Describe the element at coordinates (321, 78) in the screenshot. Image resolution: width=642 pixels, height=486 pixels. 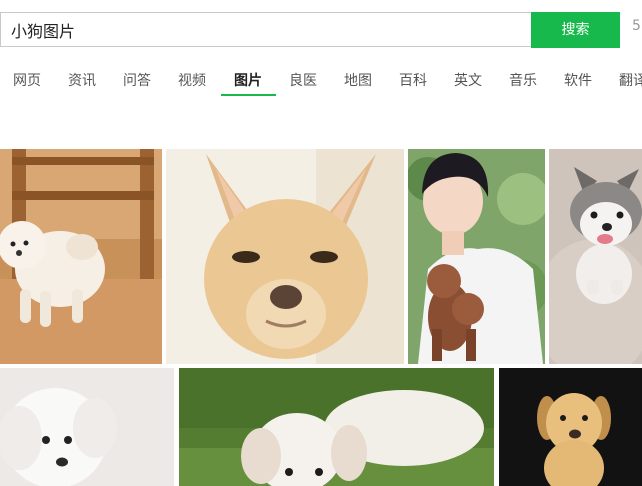
I see `vertical-tabs: 网页 资讯 问答 视频 图片 良医 地图 百科 英文 音乐 软件 翻译` at that location.